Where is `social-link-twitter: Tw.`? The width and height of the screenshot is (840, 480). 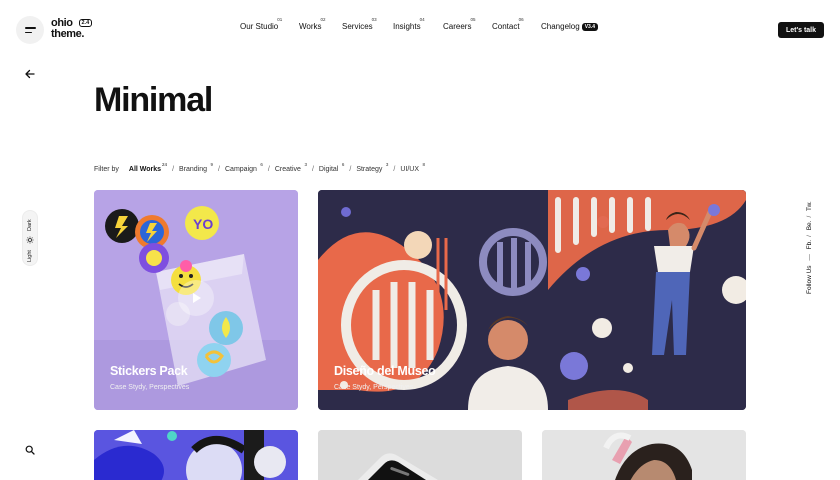
social-link-twitter: Tw. is located at coordinates (809, 206).